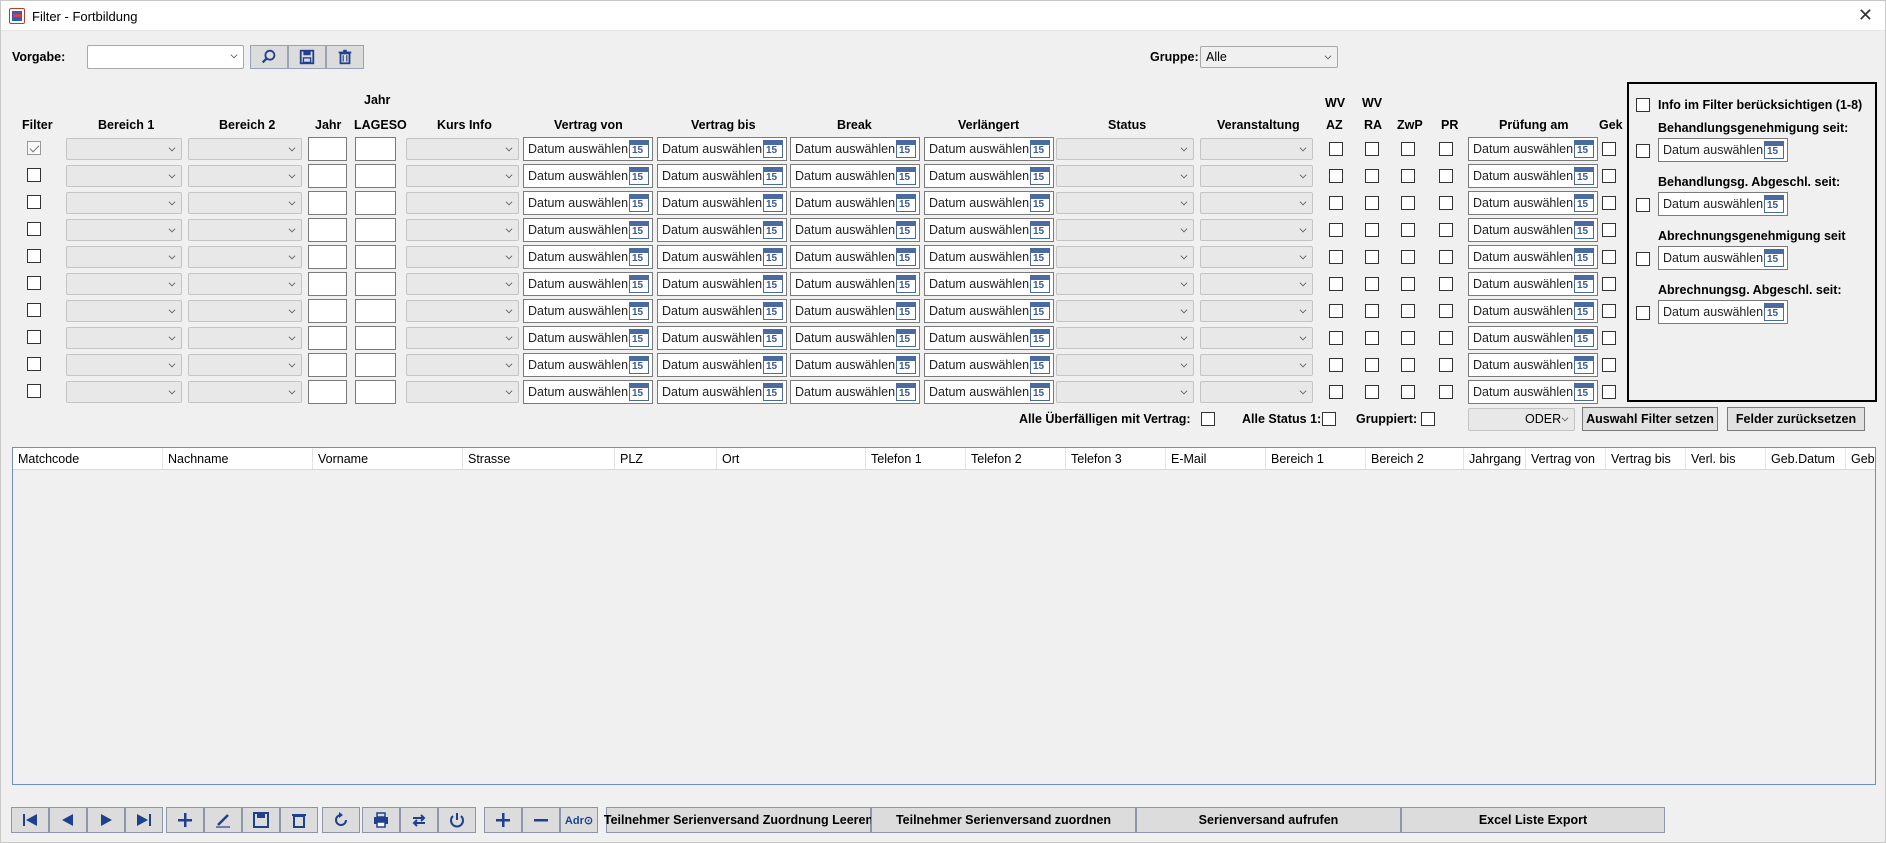  Describe the element at coordinates (1268, 820) in the screenshot. I see `open-serial-button: Serienversand aufrufen` at that location.